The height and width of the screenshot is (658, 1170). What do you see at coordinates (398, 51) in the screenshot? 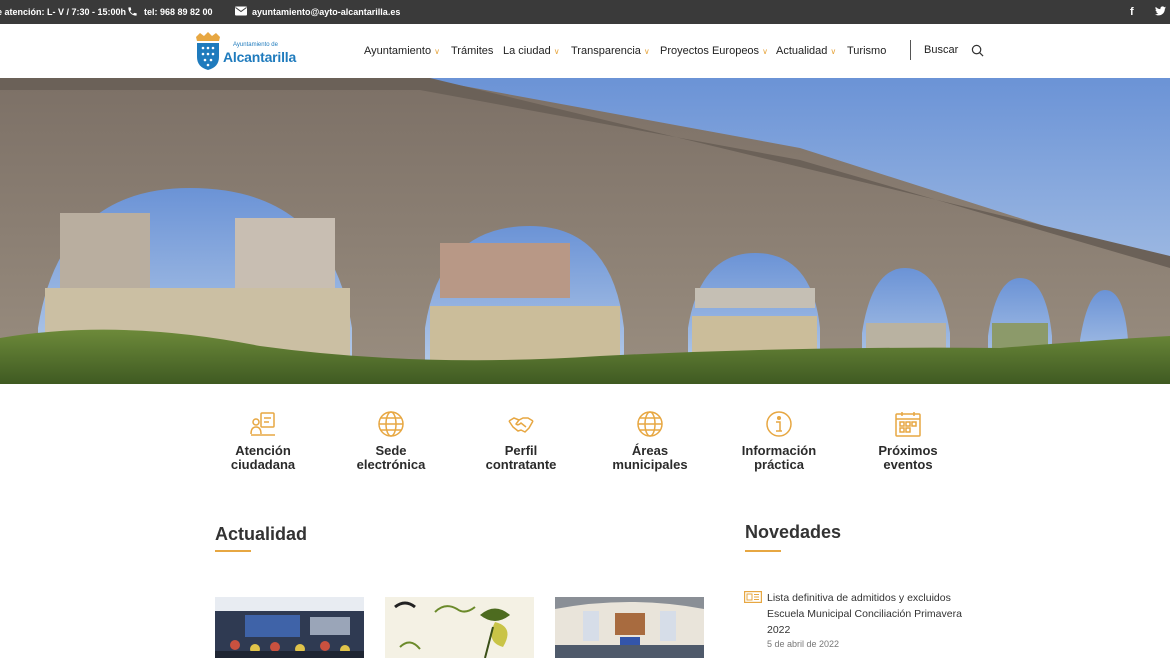
I see `nav-item-label: Ayuntamiento` at bounding box center [398, 51].